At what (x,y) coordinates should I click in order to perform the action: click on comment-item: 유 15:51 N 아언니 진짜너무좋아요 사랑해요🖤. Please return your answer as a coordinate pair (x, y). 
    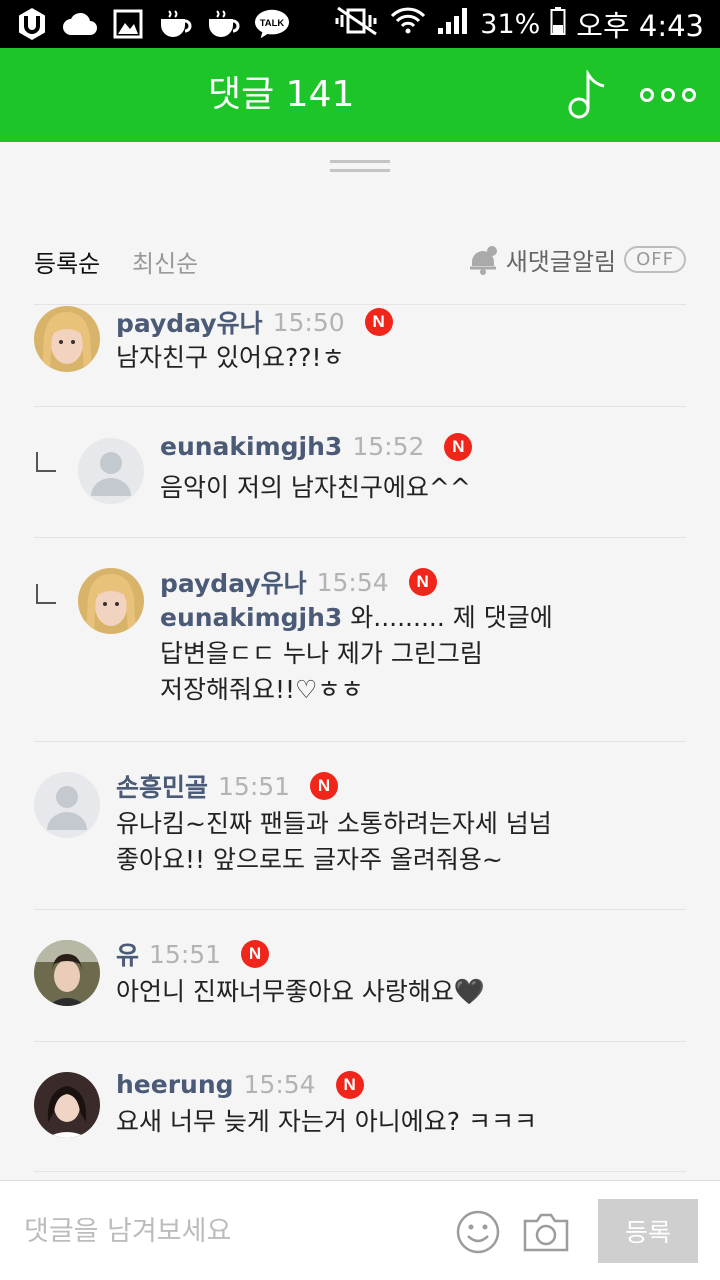
    Looking at the image, I should click on (360, 976).